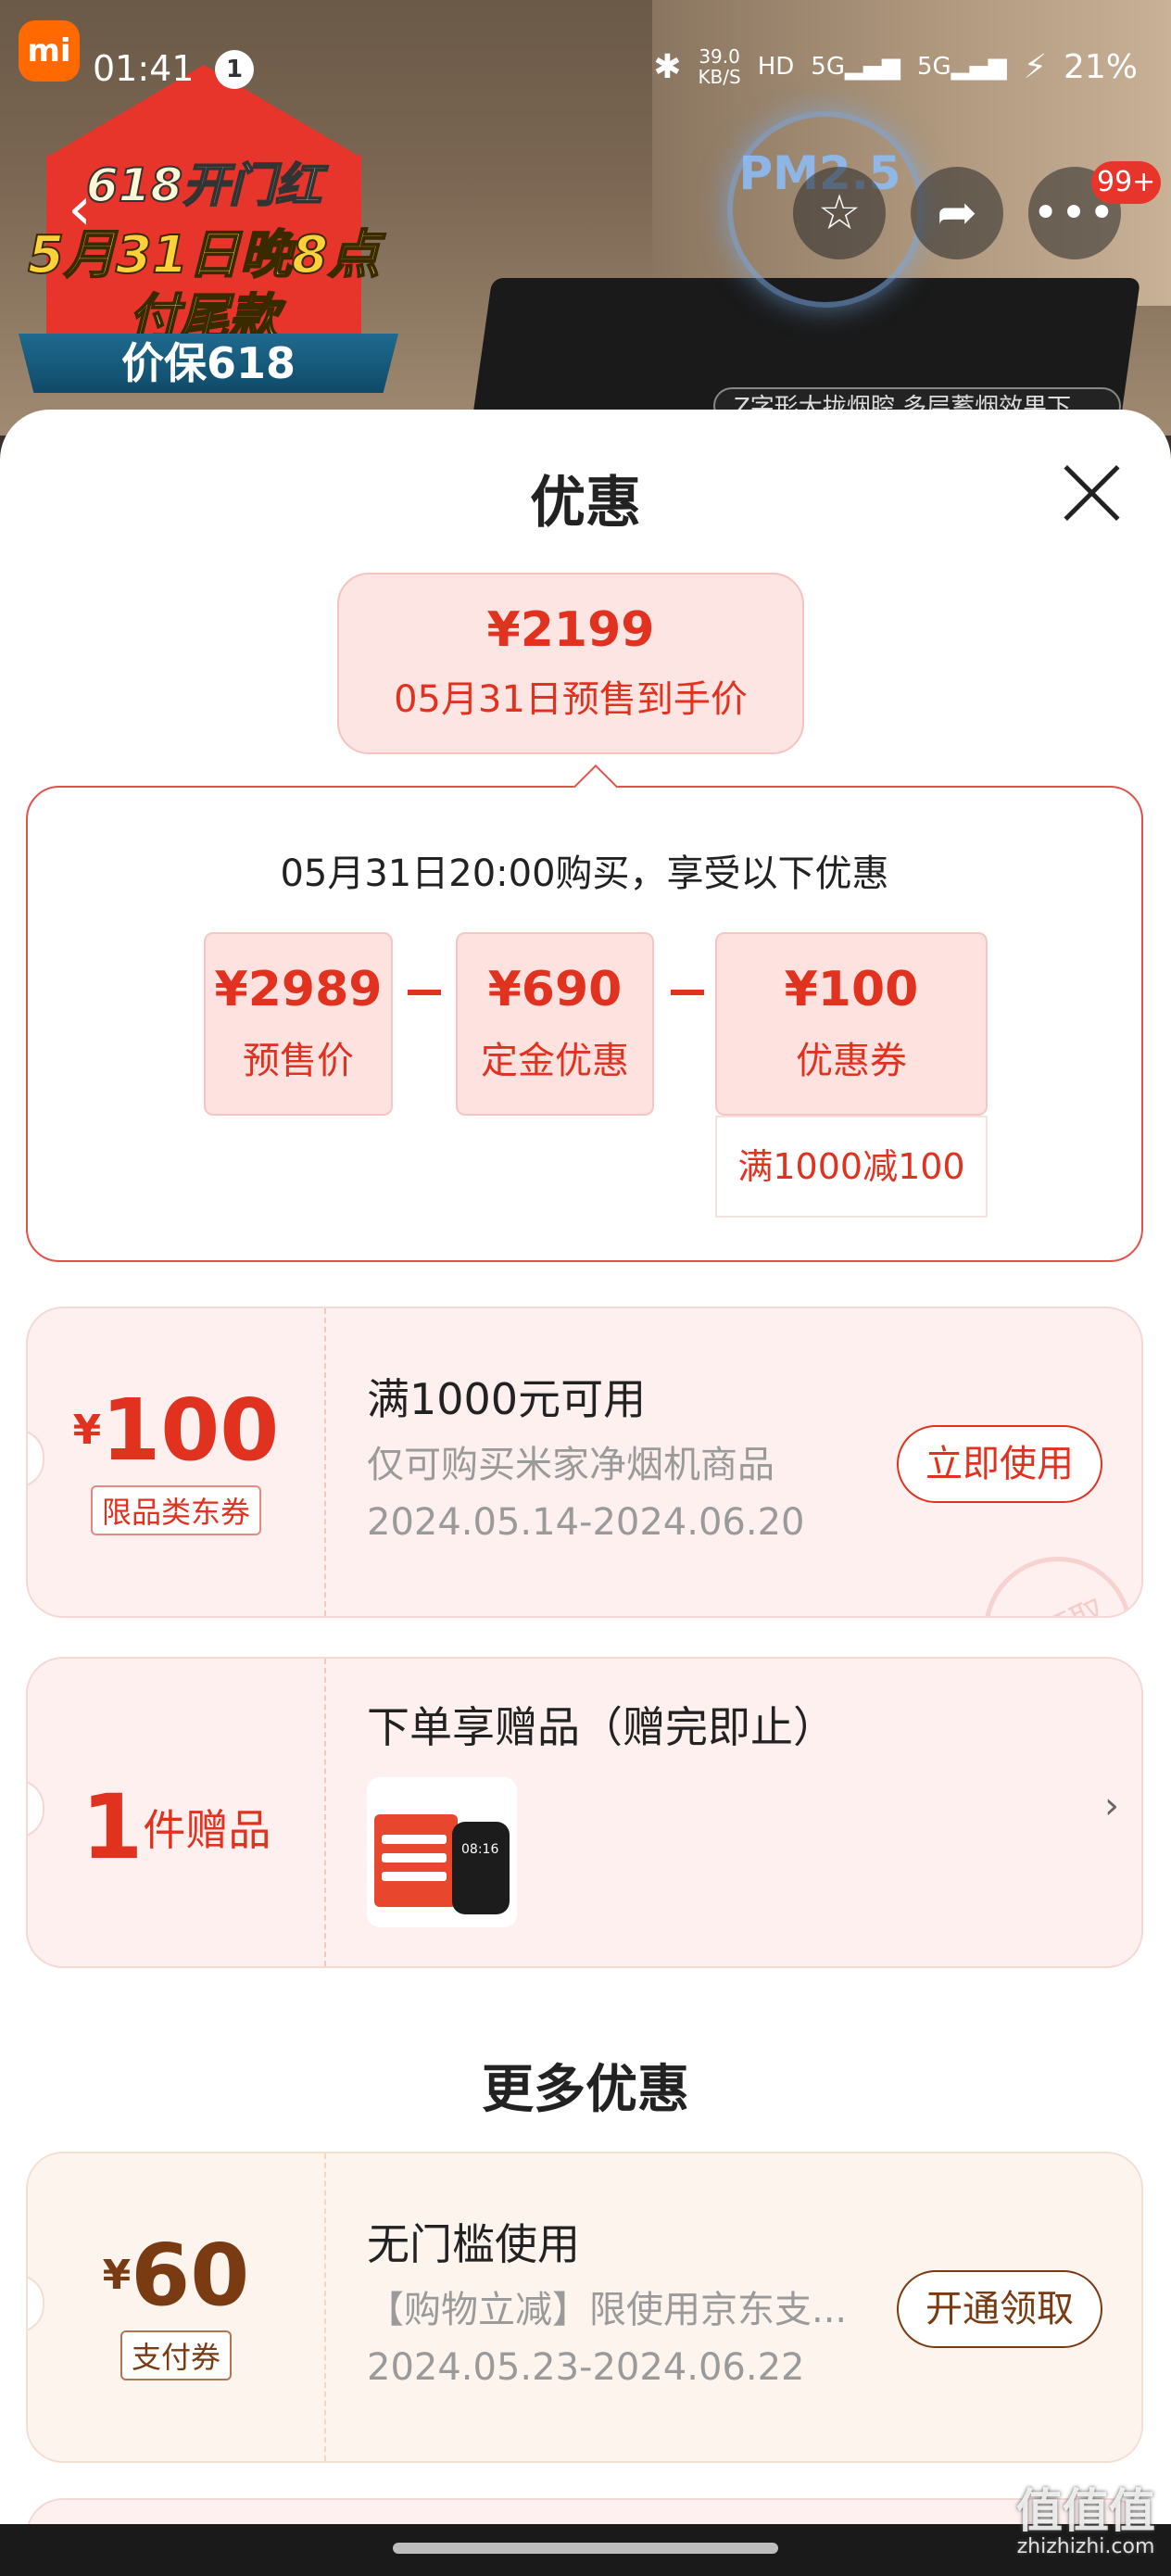 The image size is (1171, 2576). What do you see at coordinates (571, 664) in the screenshot?
I see `final-price-bubble: ¥2199 05月31日预售到手价` at bounding box center [571, 664].